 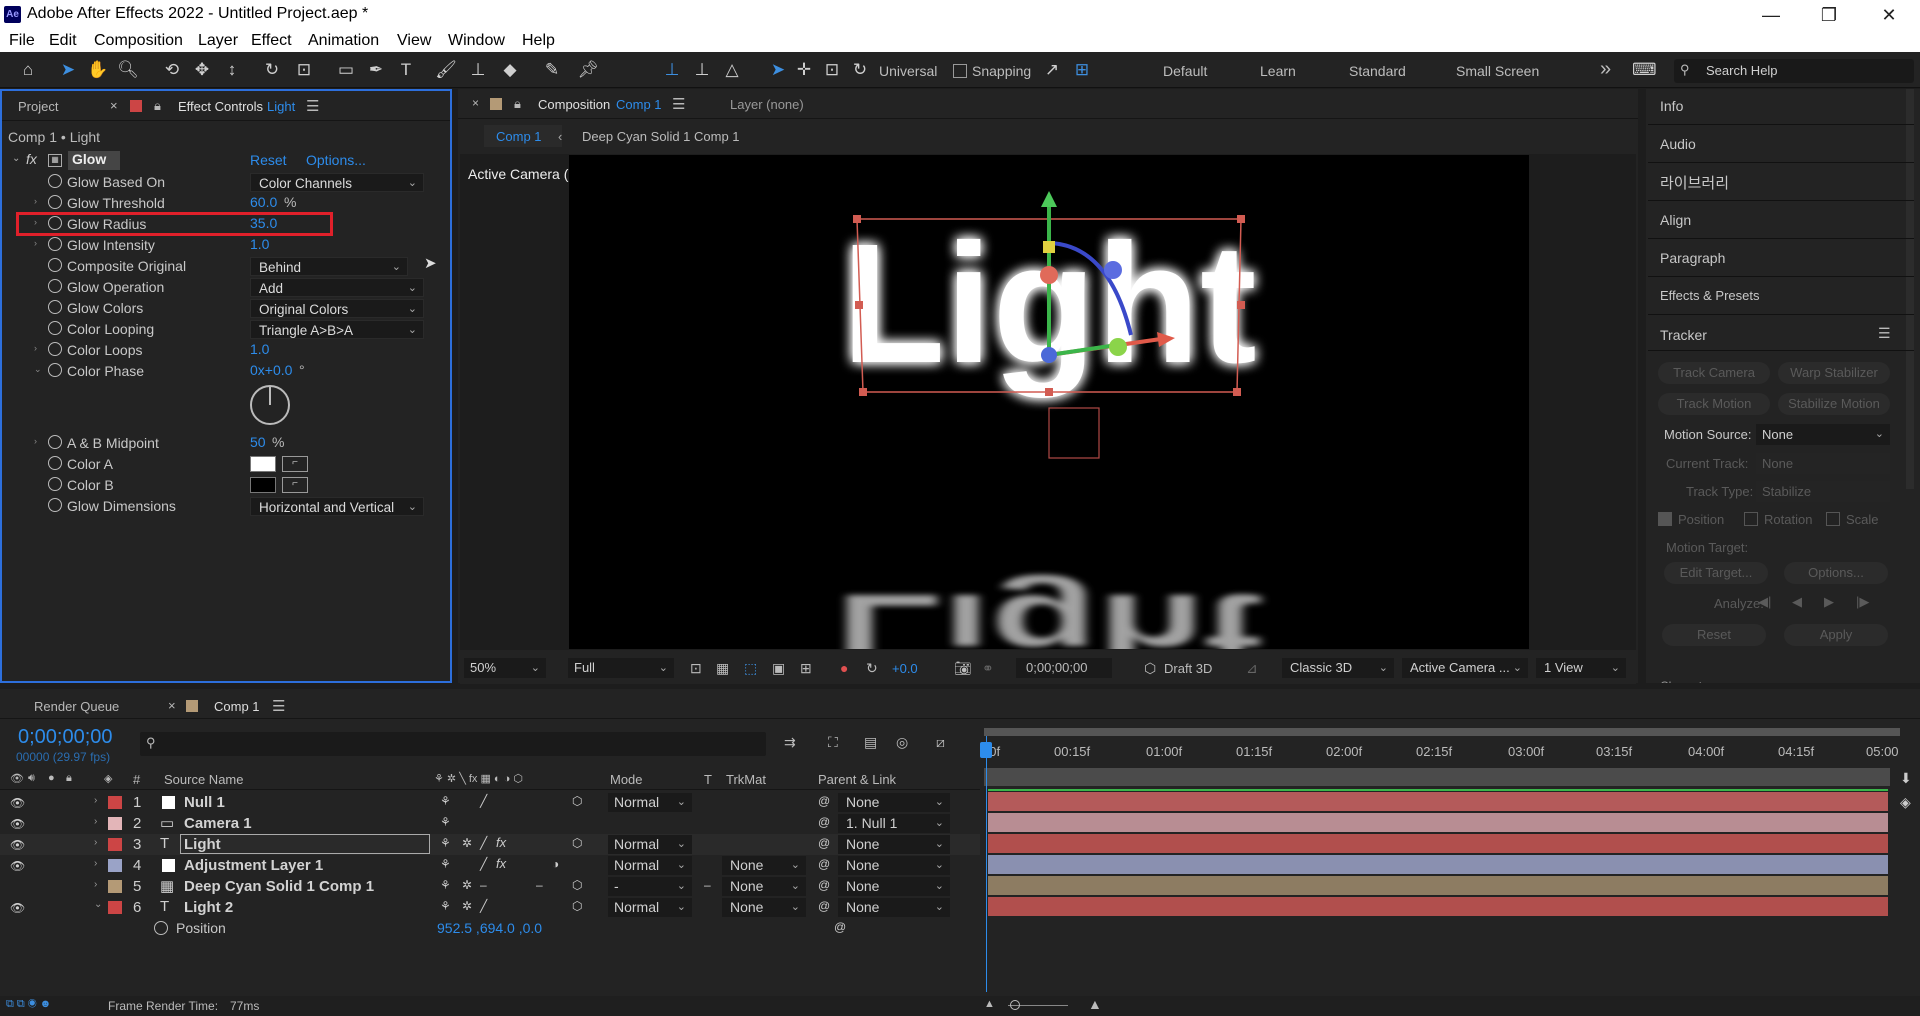 What do you see at coordinates (483, 885) in the screenshot?
I see `quality-icon: –` at bounding box center [483, 885].